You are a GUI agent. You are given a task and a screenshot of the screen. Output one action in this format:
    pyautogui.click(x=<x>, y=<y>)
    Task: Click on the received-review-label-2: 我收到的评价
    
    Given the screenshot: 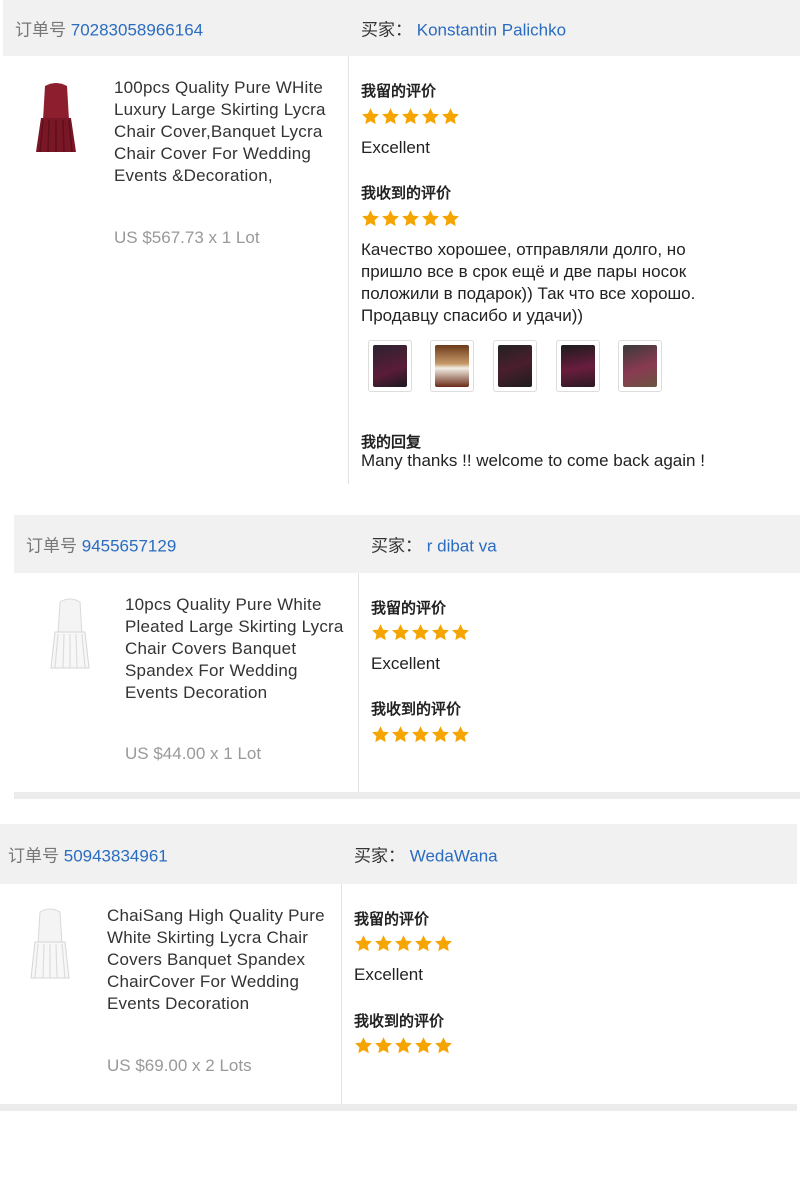 What is the action you would take?
    pyautogui.click(x=416, y=709)
    